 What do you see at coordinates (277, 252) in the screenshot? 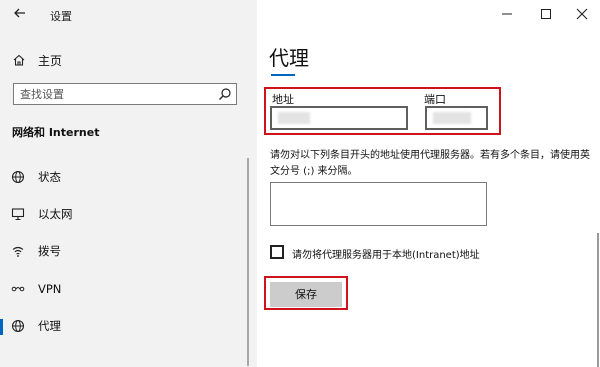
I see `local-address-checkbox` at bounding box center [277, 252].